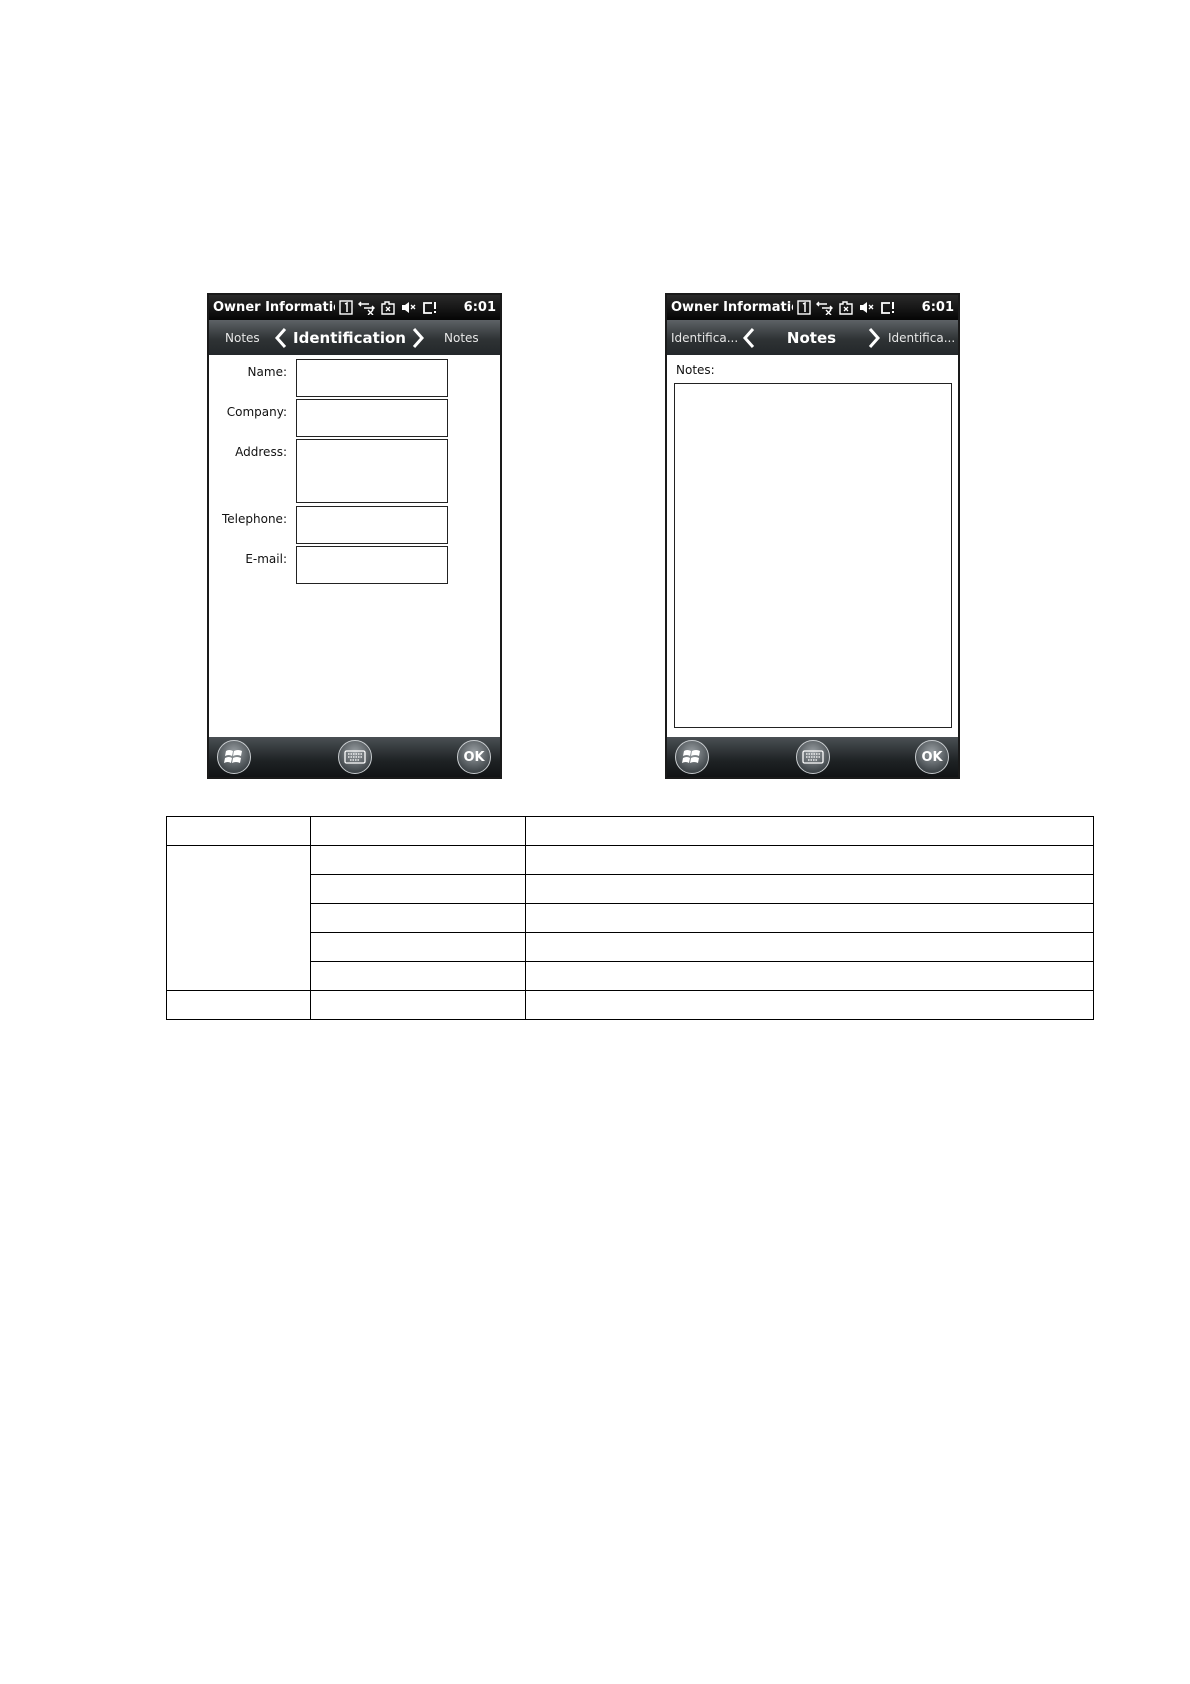  Describe the element at coordinates (372, 418) in the screenshot. I see `company-field` at that location.